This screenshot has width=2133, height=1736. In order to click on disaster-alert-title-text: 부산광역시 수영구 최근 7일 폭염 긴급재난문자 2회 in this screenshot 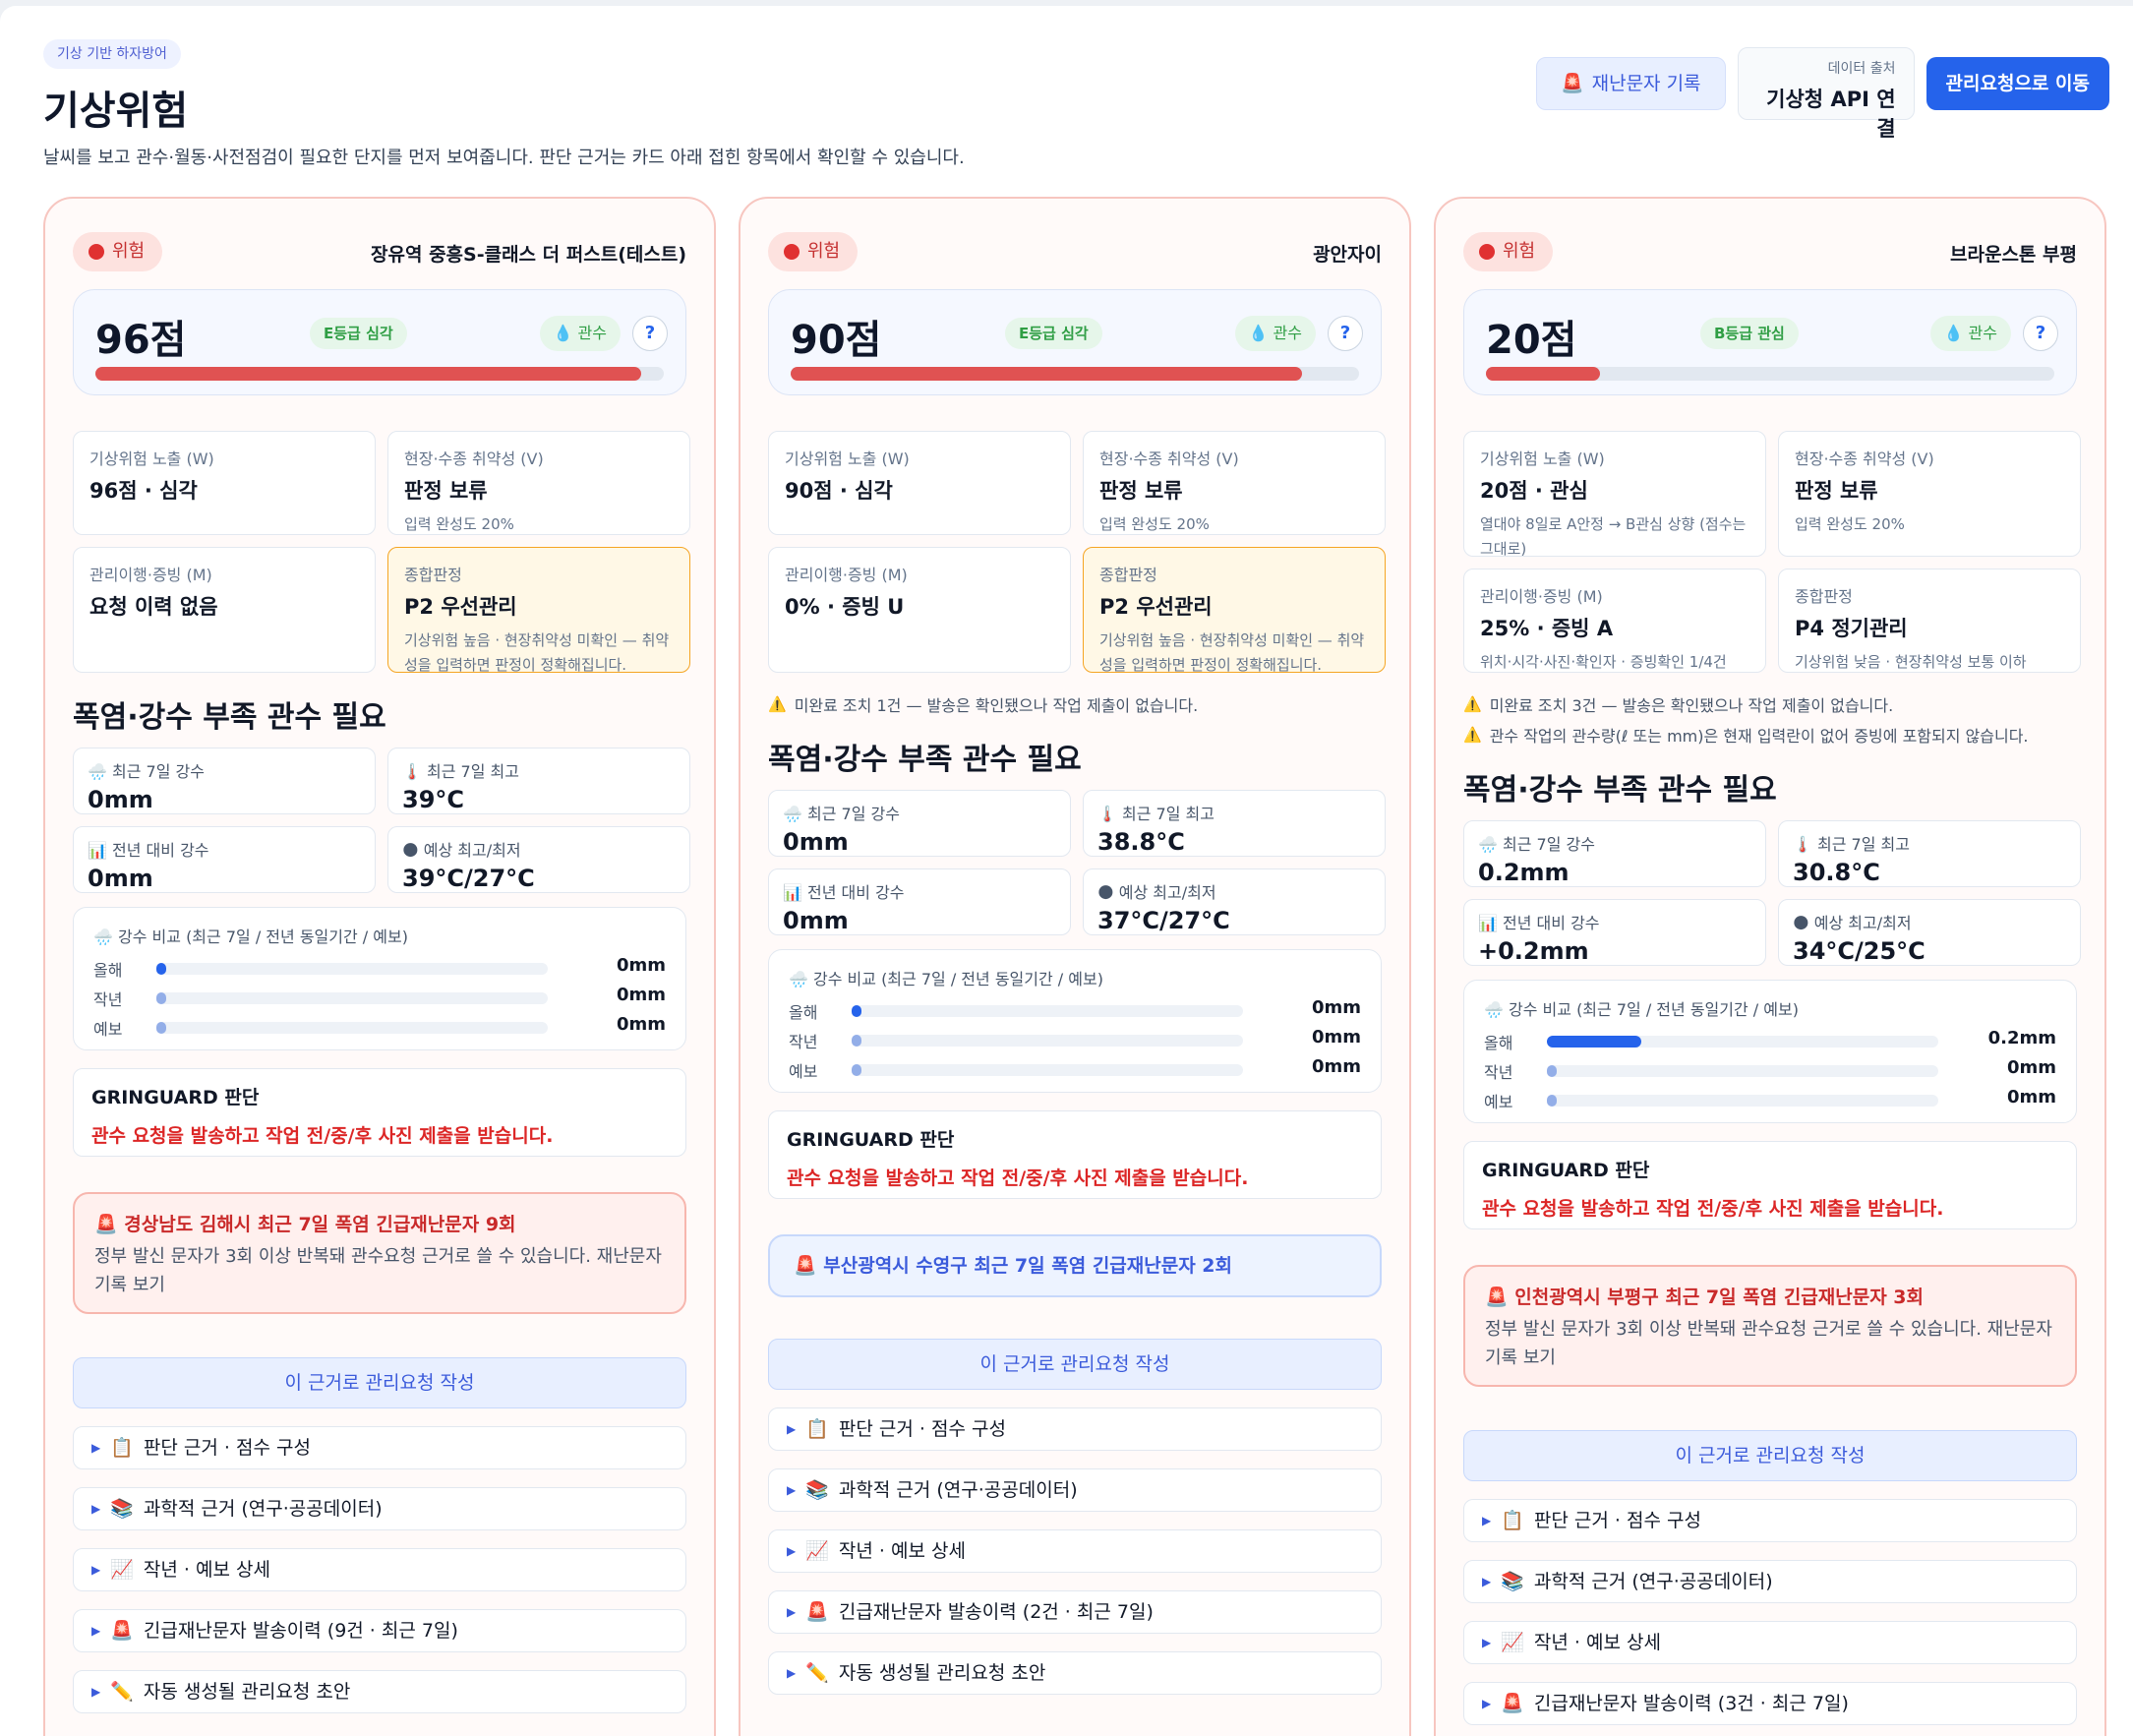, I will do `click(1028, 1266)`.